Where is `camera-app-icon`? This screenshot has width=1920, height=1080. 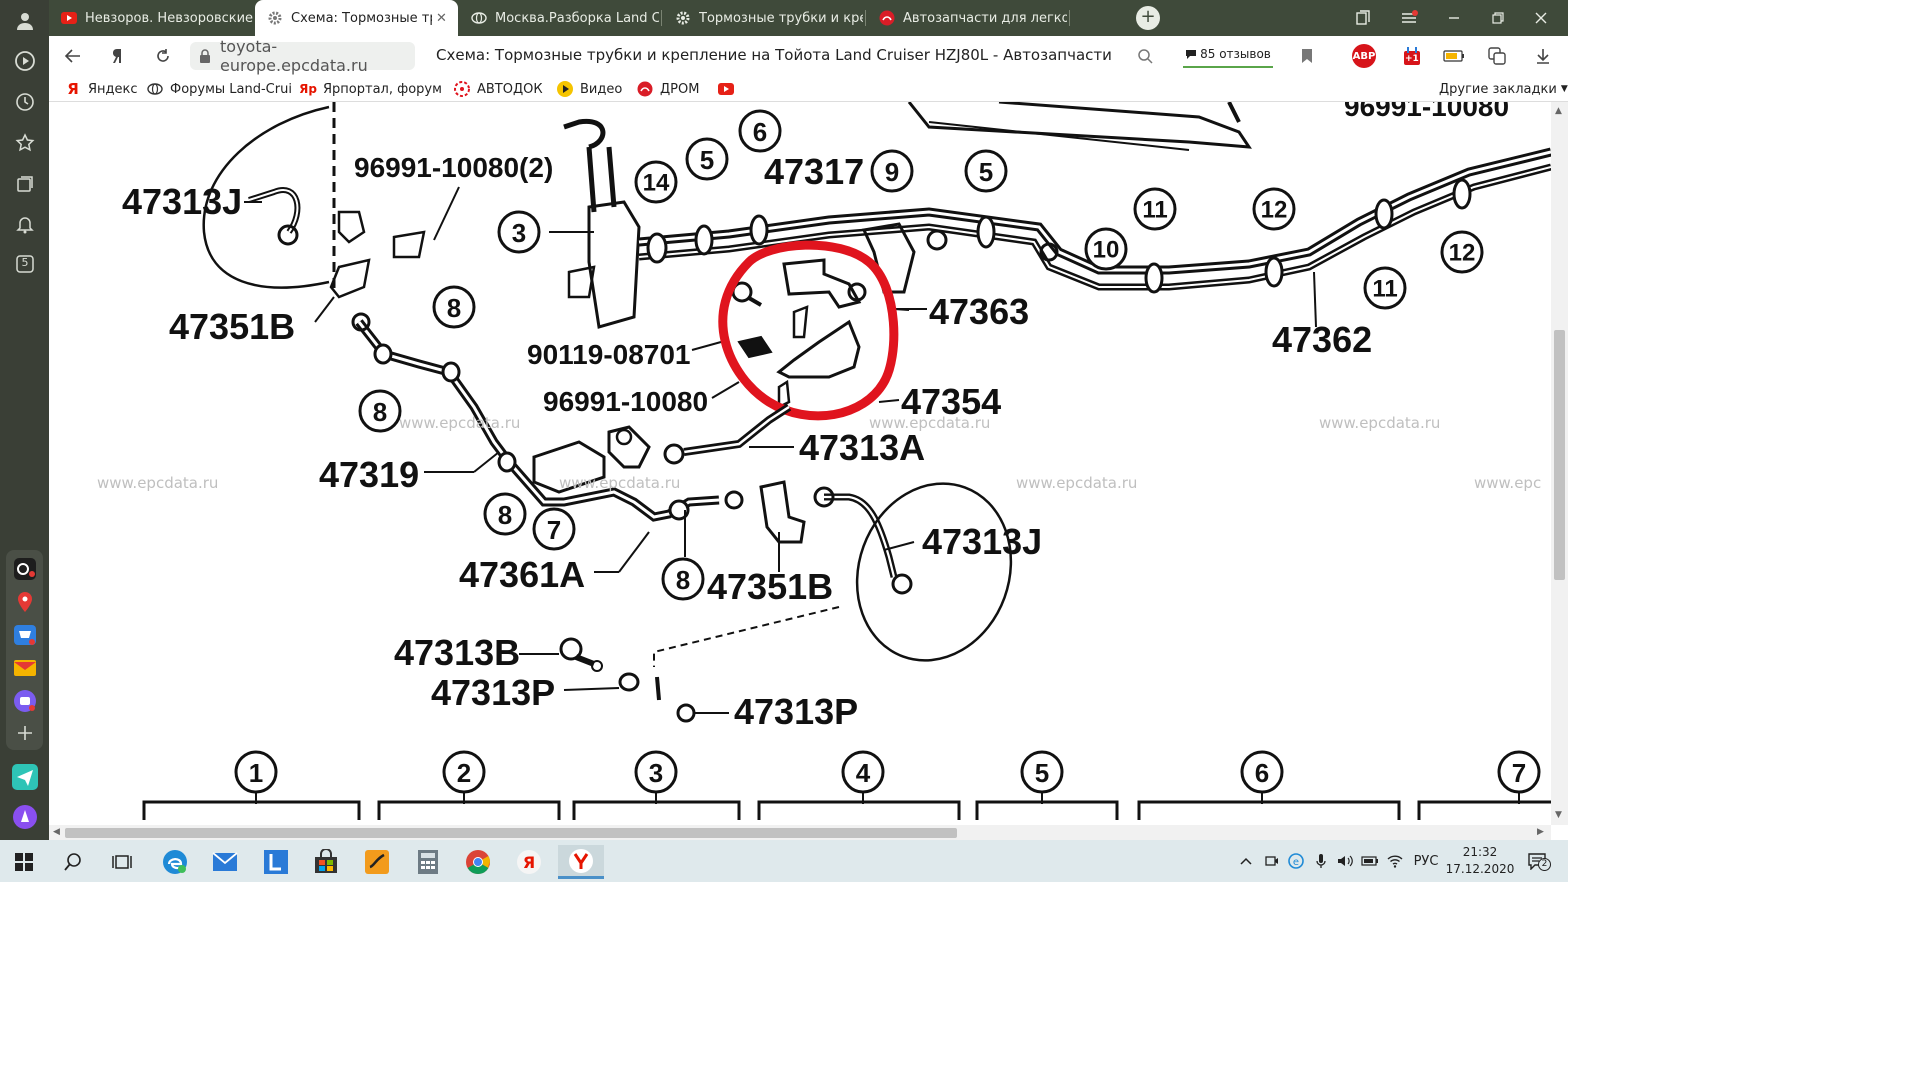 camera-app-icon is located at coordinates (25, 569).